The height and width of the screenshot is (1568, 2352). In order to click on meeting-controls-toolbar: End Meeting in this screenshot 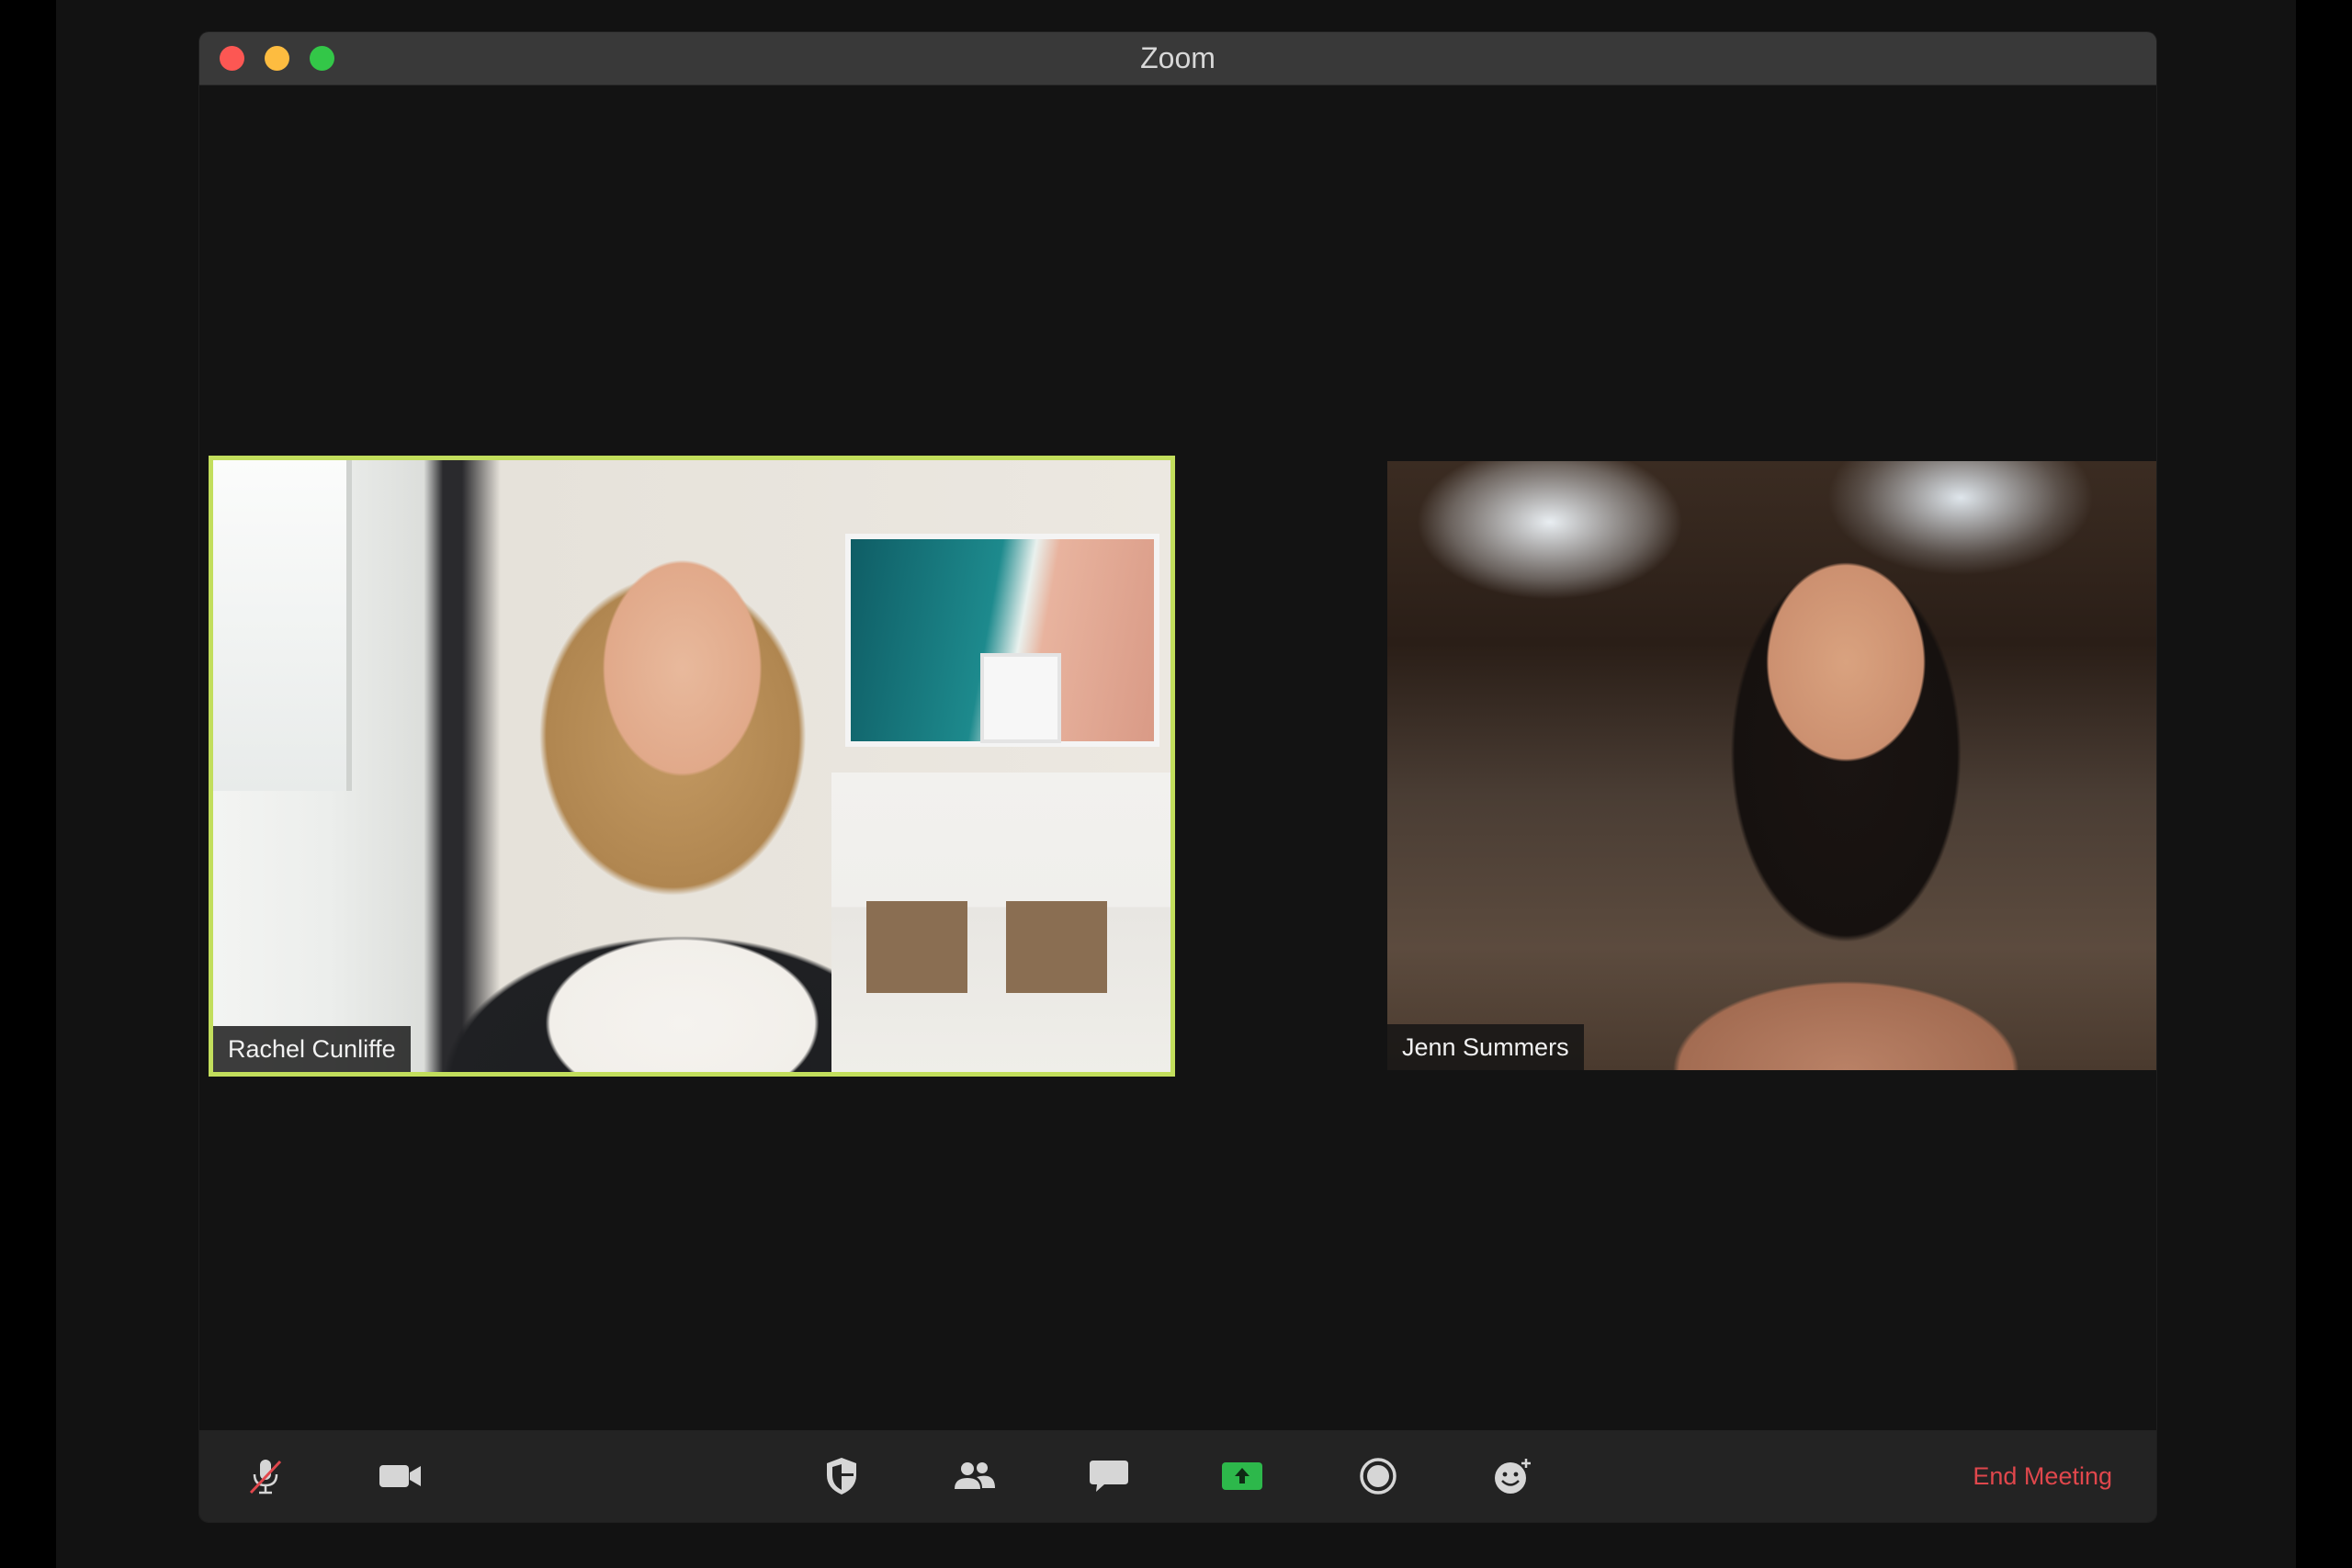, I will do `click(1177, 1476)`.